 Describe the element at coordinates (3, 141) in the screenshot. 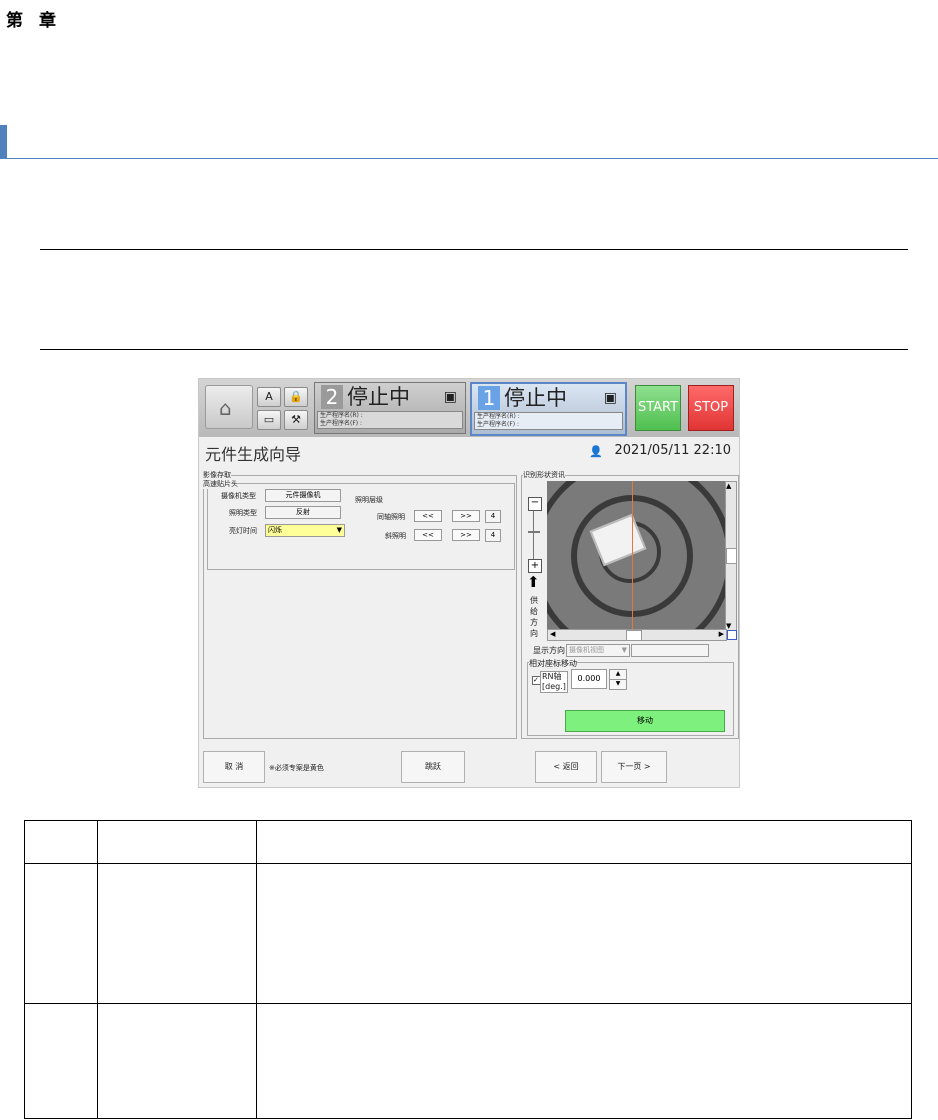

I see `section-marker` at that location.